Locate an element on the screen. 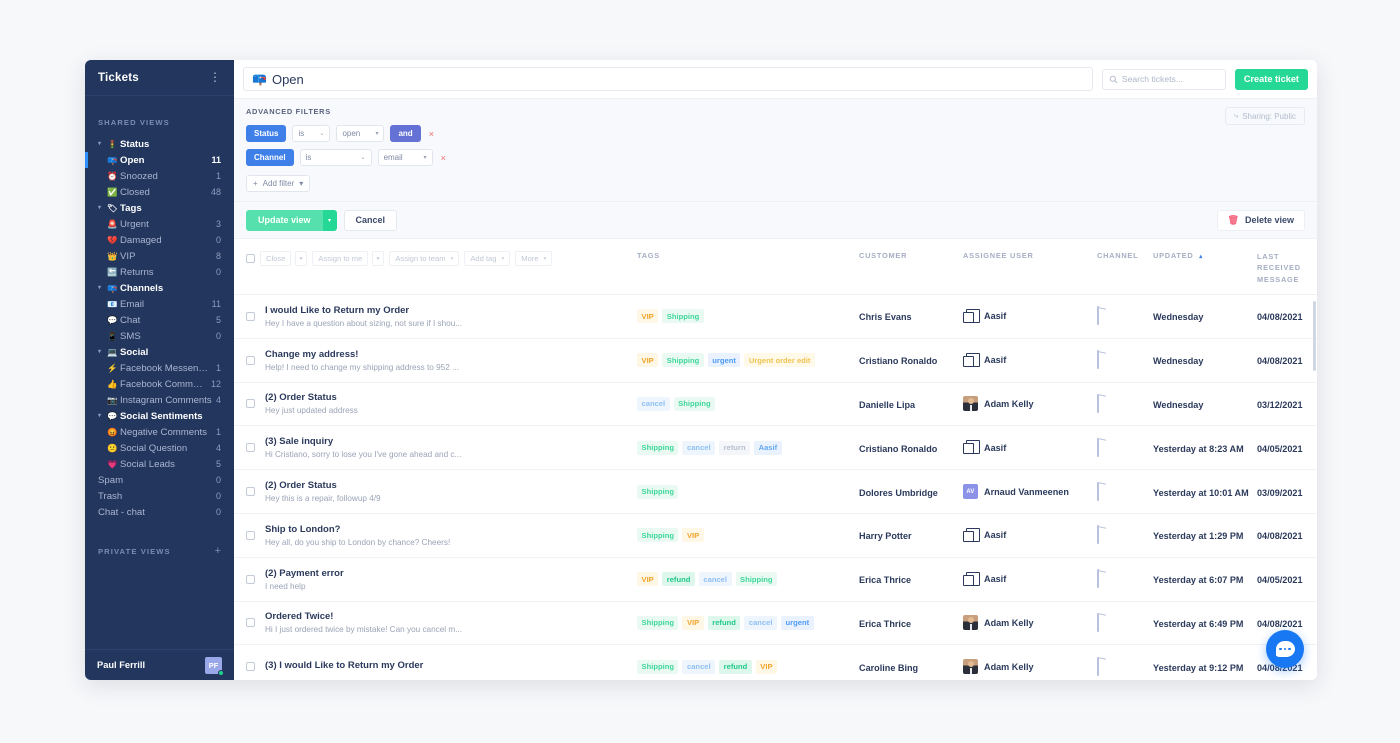 The image size is (1400, 743). sidebar-menu-icon: ⋮ is located at coordinates (215, 77).